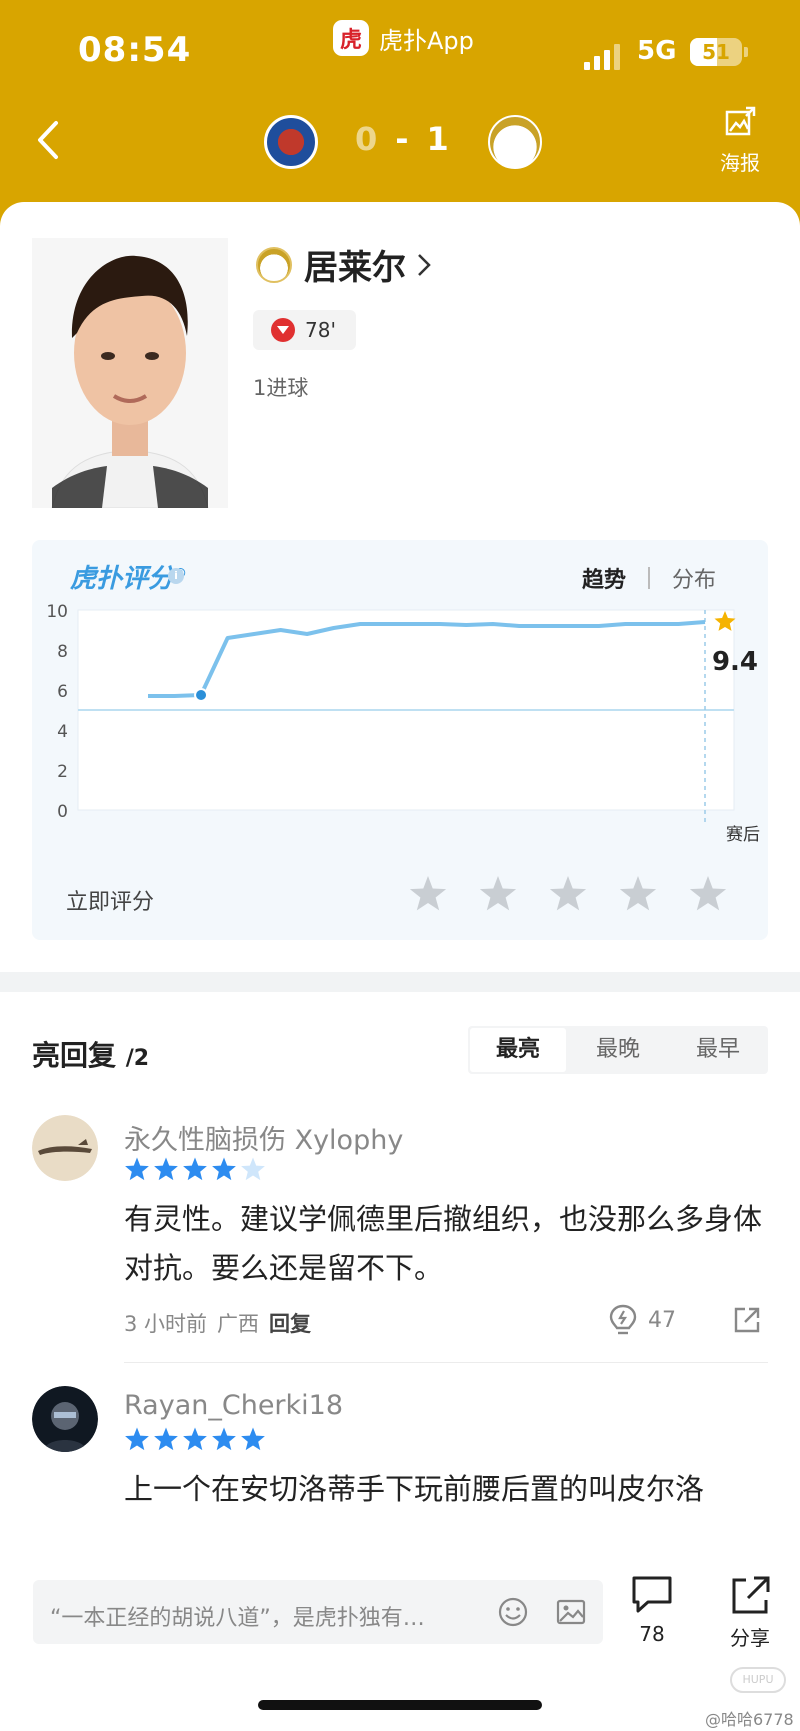  What do you see at coordinates (304, 330) in the screenshot?
I see `substitution-tag: 78'` at bounding box center [304, 330].